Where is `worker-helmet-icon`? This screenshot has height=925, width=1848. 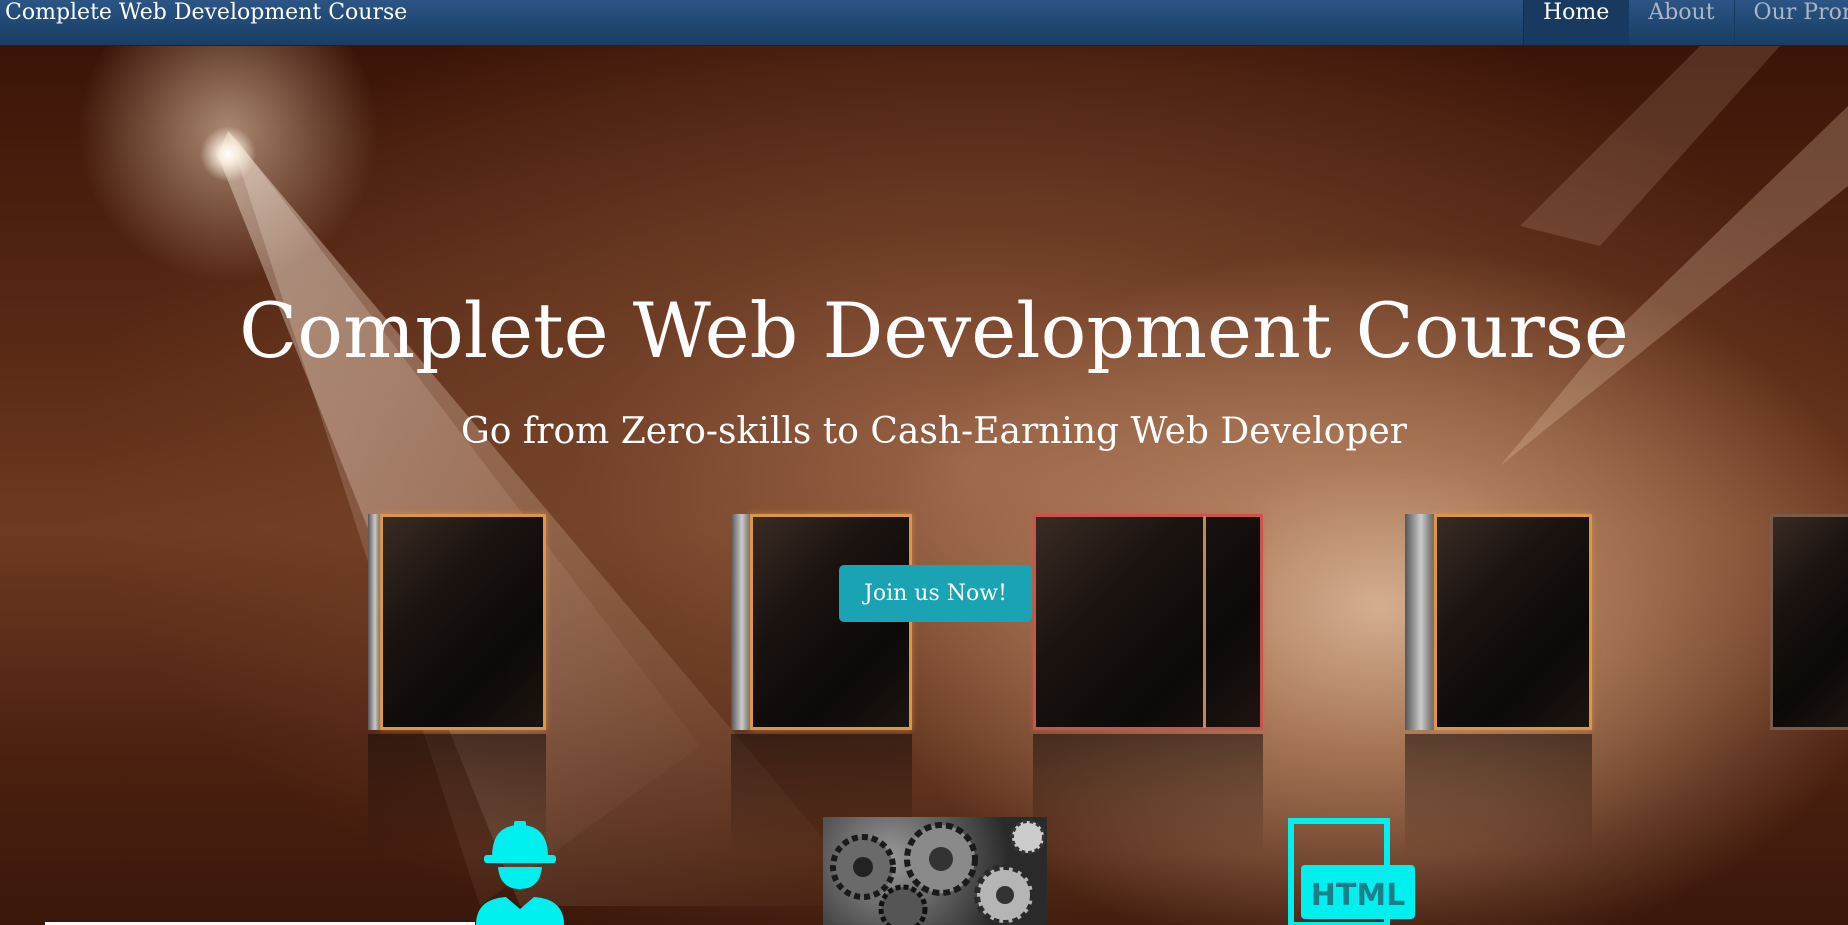 worker-helmet-icon is located at coordinates (520, 873).